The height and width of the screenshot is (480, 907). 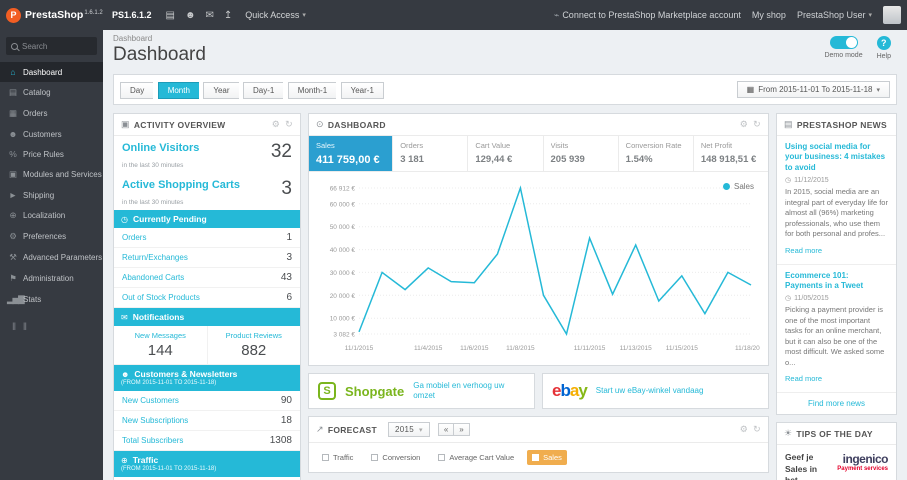 What do you see at coordinates (656, 153) in the screenshot?
I see `kpi-conversion-rate: Conversion Rate 1.54%` at bounding box center [656, 153].